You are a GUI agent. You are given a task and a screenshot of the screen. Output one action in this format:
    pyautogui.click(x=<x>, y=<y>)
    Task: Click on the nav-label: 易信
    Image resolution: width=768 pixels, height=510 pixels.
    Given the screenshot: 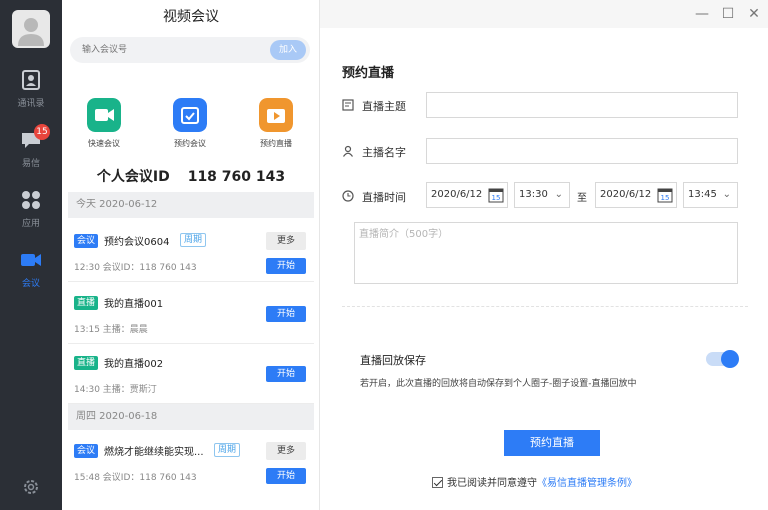 What is the action you would take?
    pyautogui.click(x=30, y=164)
    